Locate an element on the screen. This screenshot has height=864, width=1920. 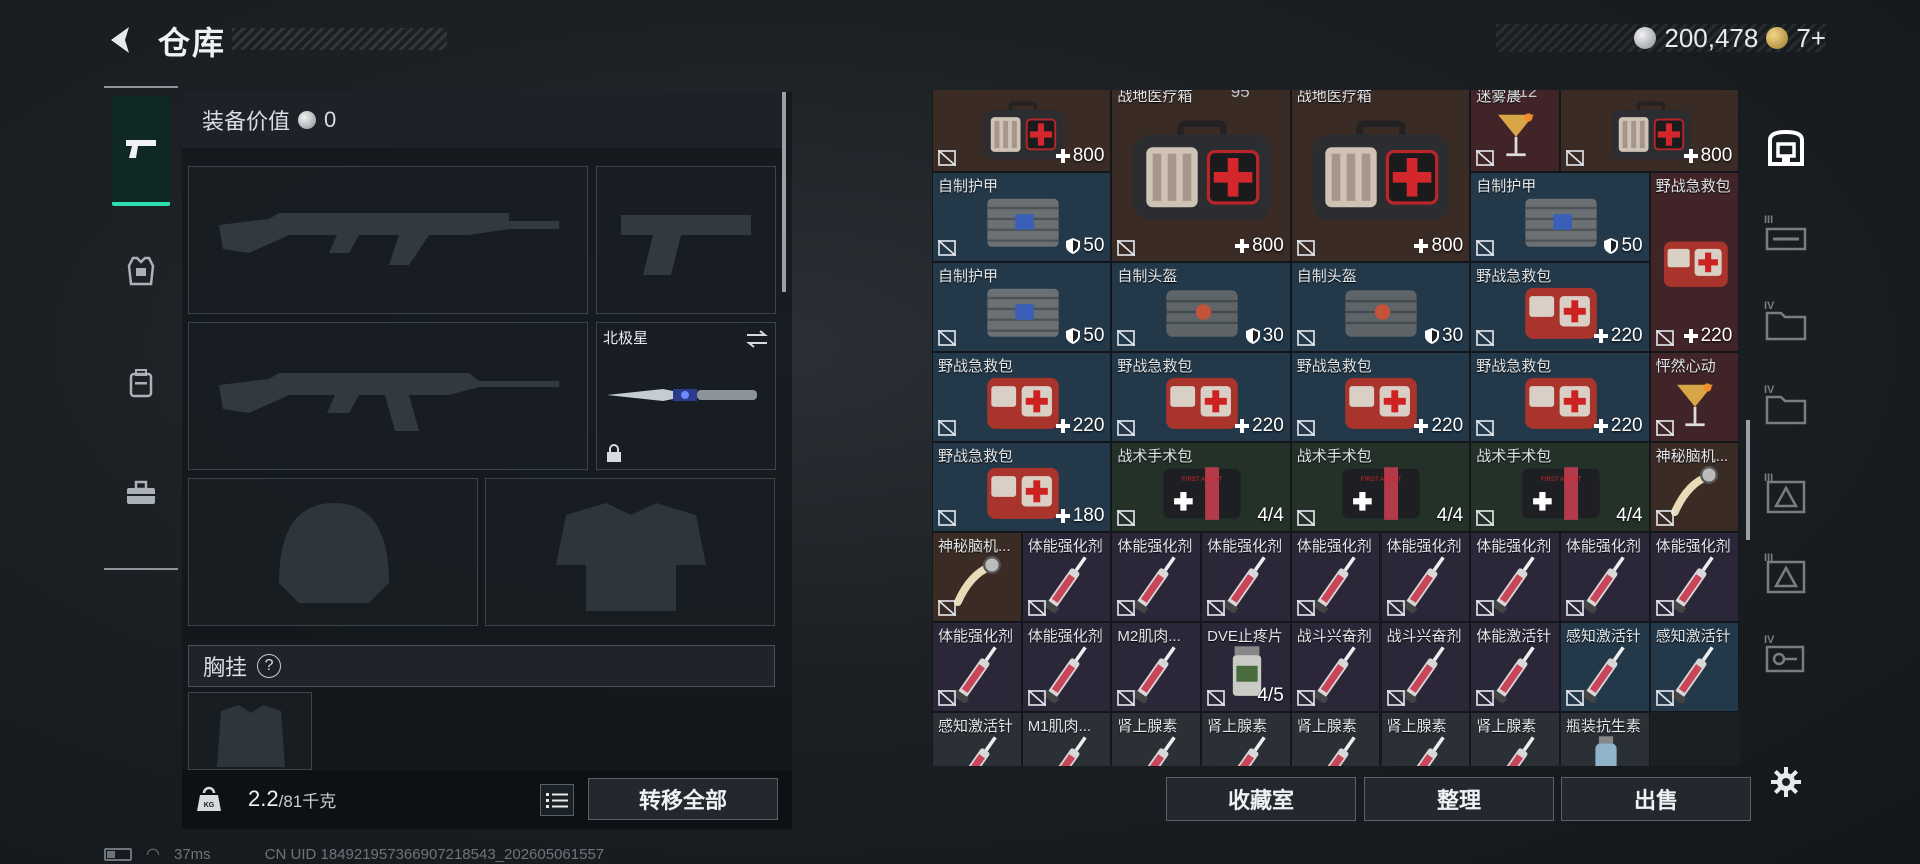
helmet-slot is located at coordinates (333, 552).